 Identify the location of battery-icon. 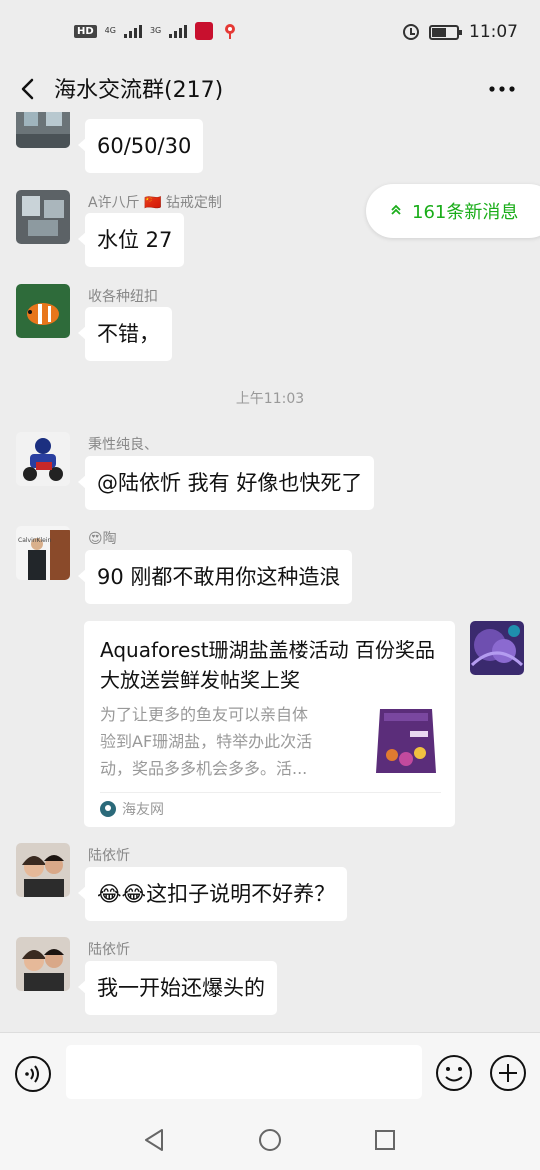
(445, 32).